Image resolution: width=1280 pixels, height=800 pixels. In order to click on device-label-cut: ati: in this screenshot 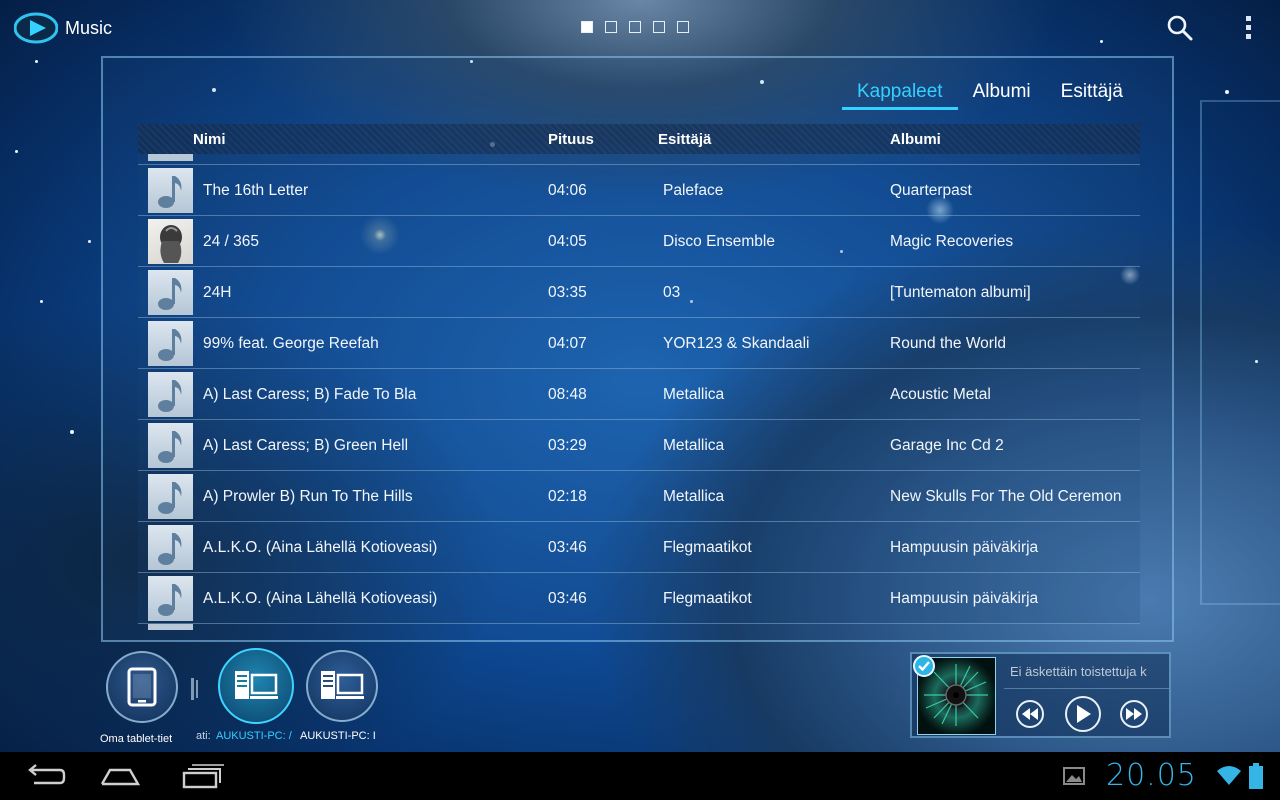, I will do `click(203, 736)`.